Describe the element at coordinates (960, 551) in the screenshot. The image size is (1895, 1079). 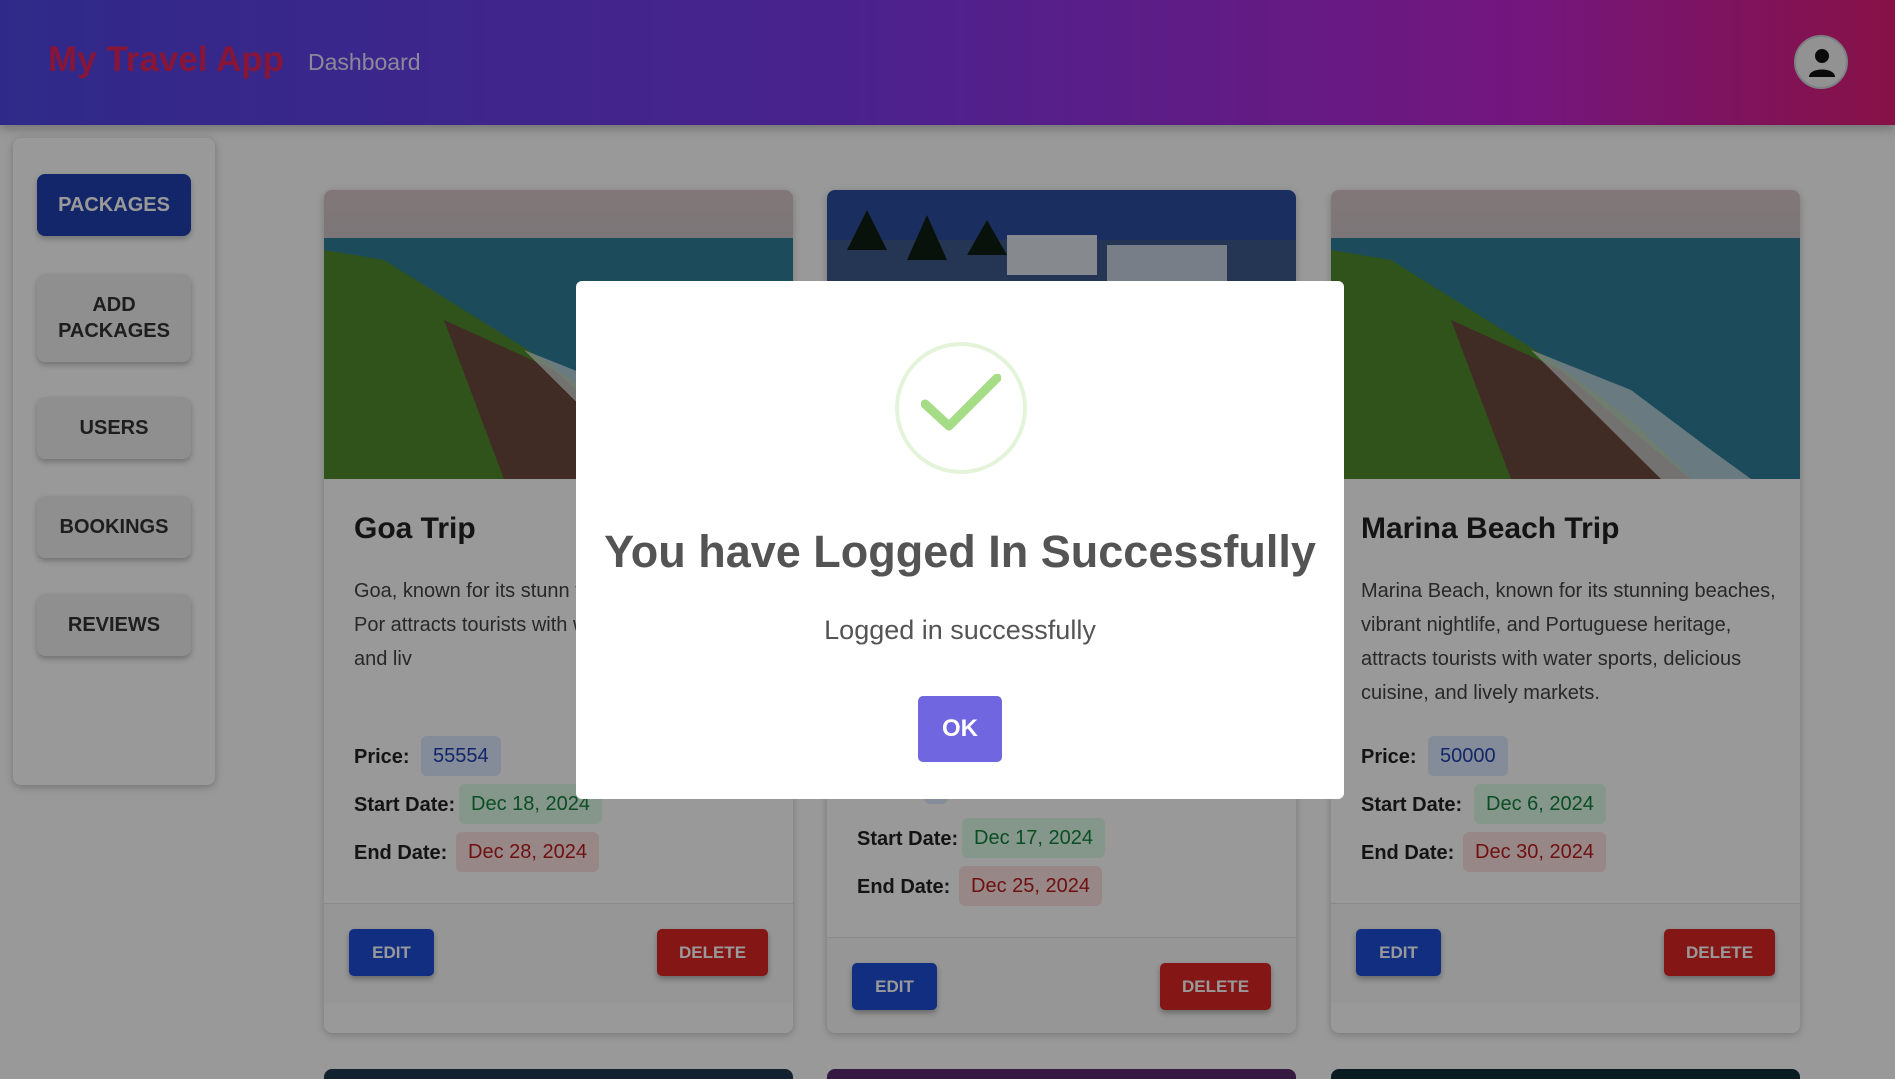
I see `dialog-title: You have Logged In Successfully` at that location.